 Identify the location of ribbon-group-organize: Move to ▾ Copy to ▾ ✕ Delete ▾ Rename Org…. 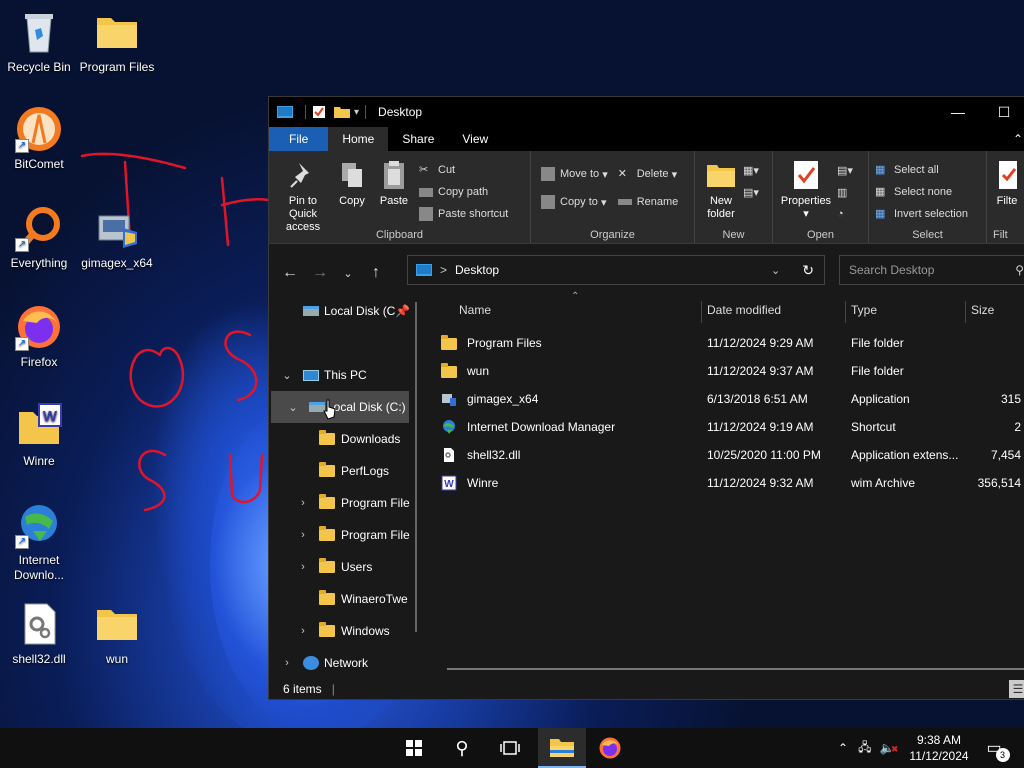
(613, 197).